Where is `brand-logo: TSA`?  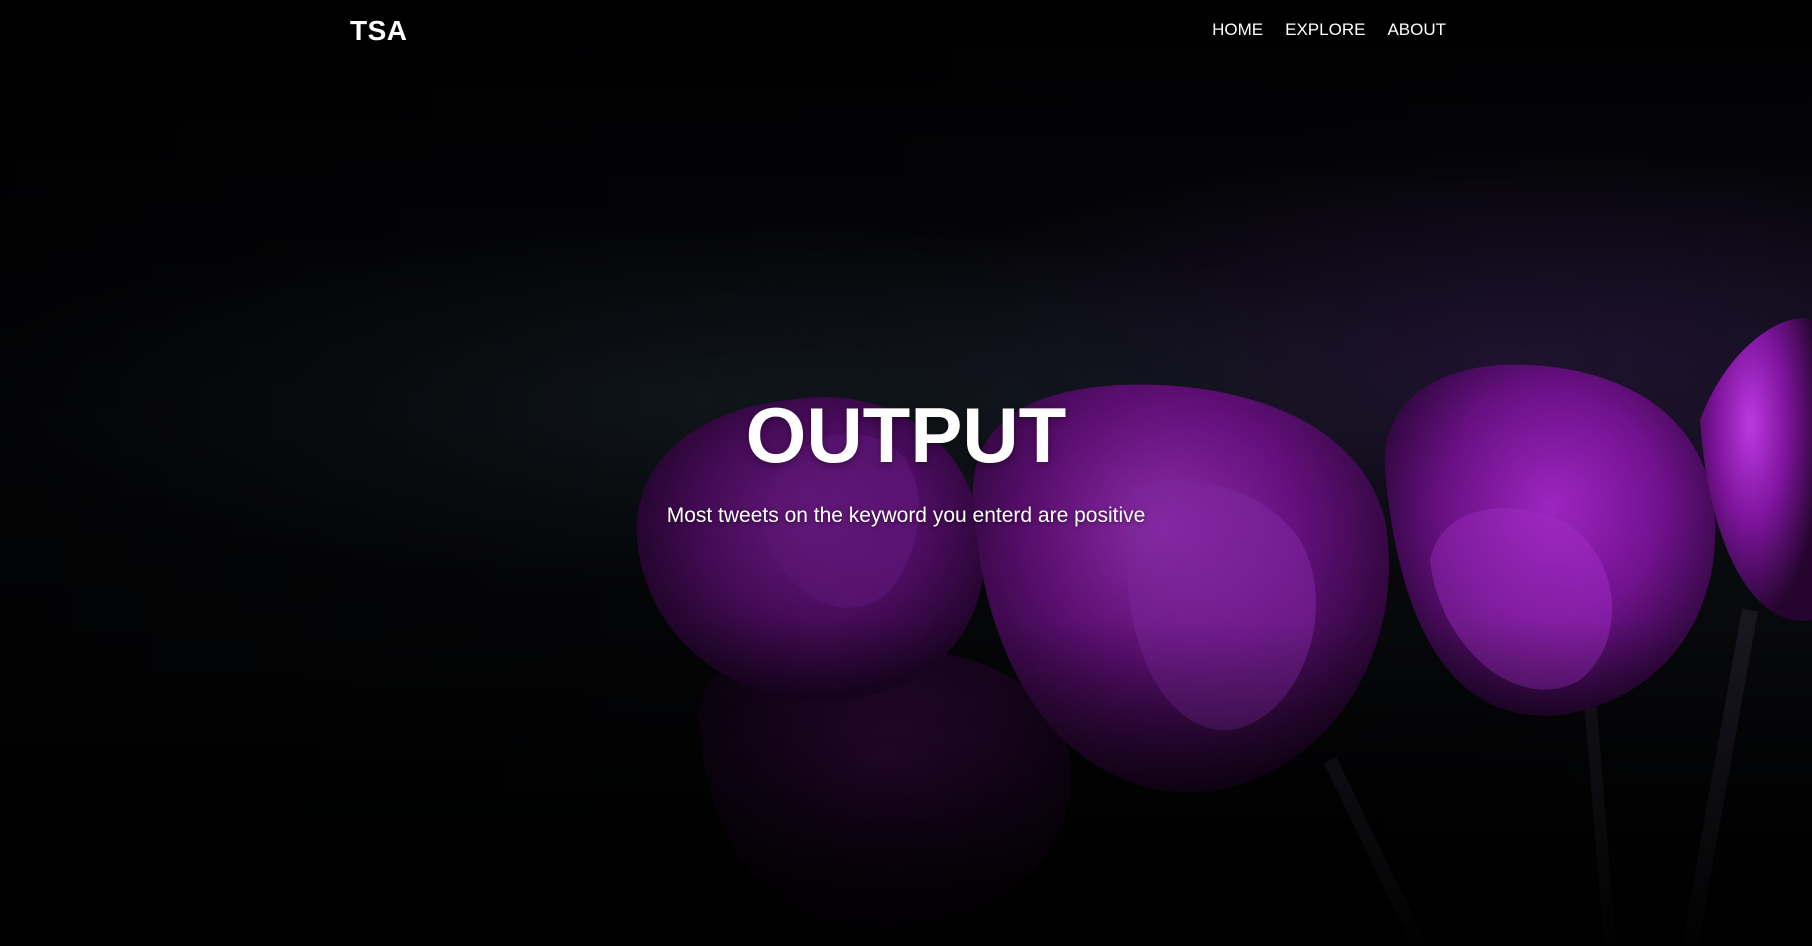 brand-logo: TSA is located at coordinates (379, 31).